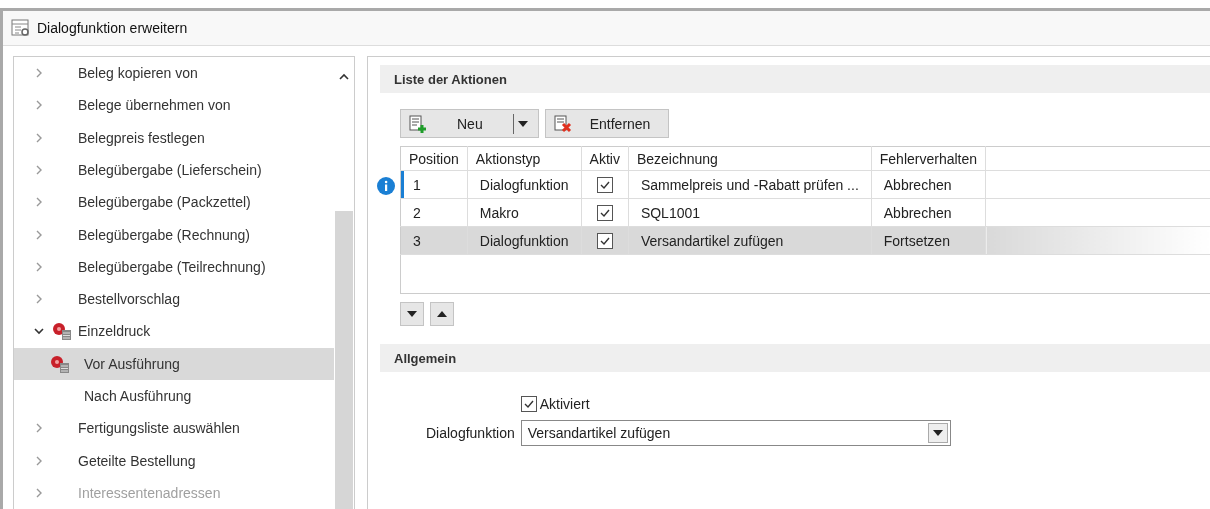  Describe the element at coordinates (928, 158) in the screenshot. I see `column-header: Fehlerverhalten` at that location.